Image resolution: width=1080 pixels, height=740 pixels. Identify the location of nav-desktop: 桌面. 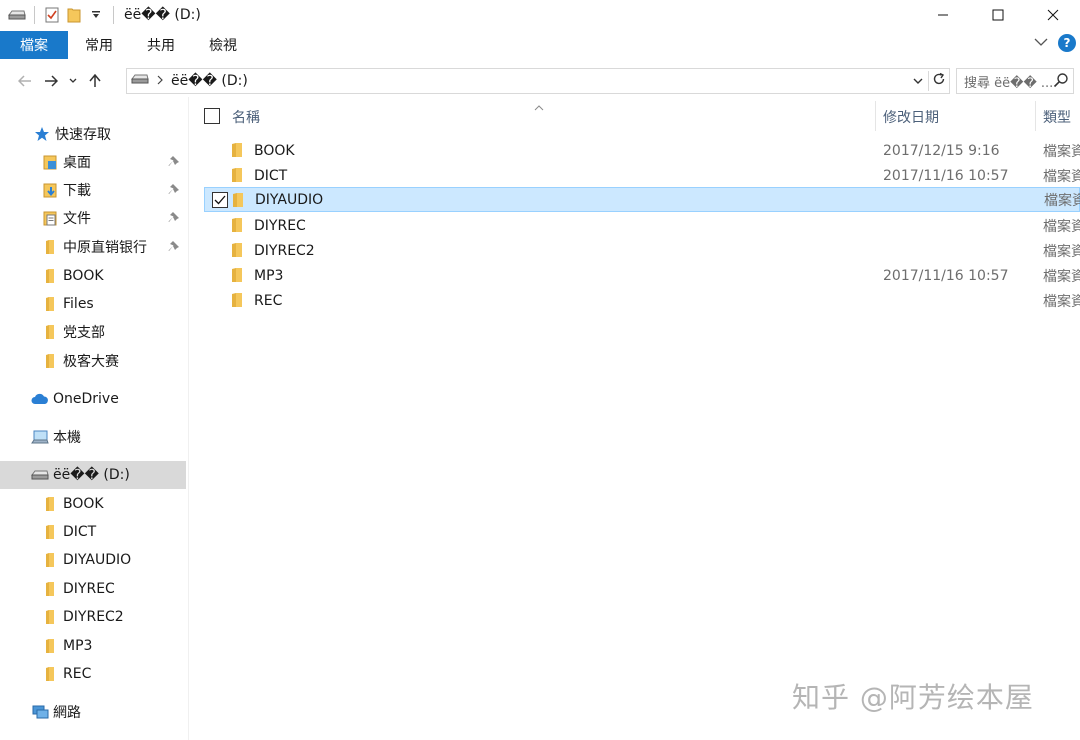
(93, 162).